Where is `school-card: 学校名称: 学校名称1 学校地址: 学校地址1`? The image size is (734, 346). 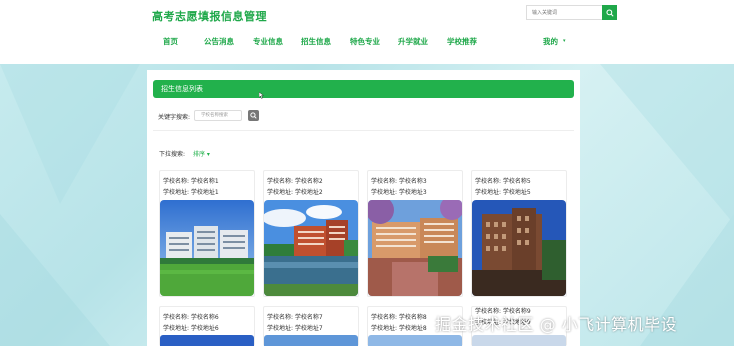
school-card: 学校名称: 学校名称1 学校地址: 学校地址1 is located at coordinates (207, 233).